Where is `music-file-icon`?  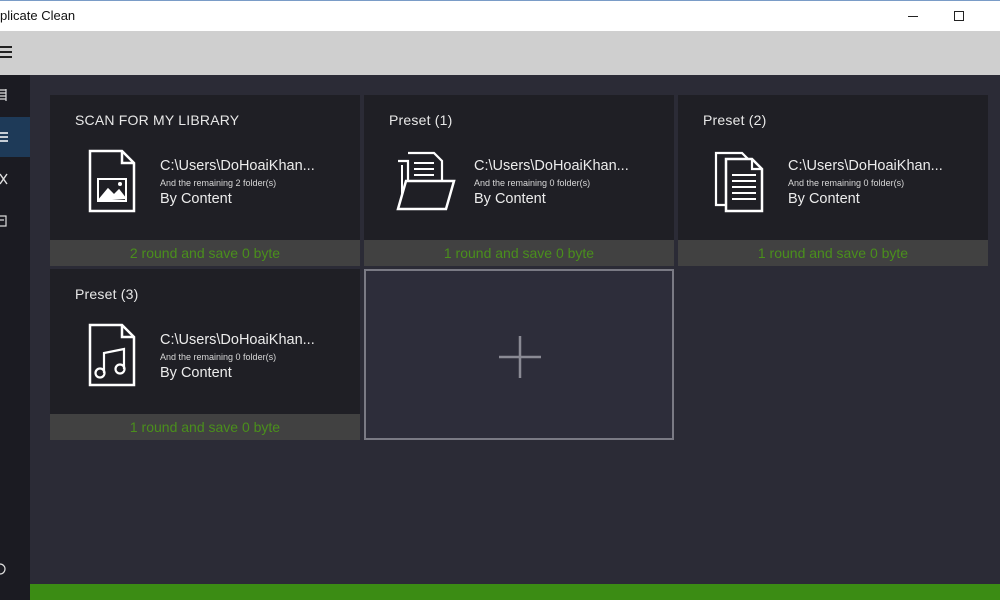 music-file-icon is located at coordinates (112, 355).